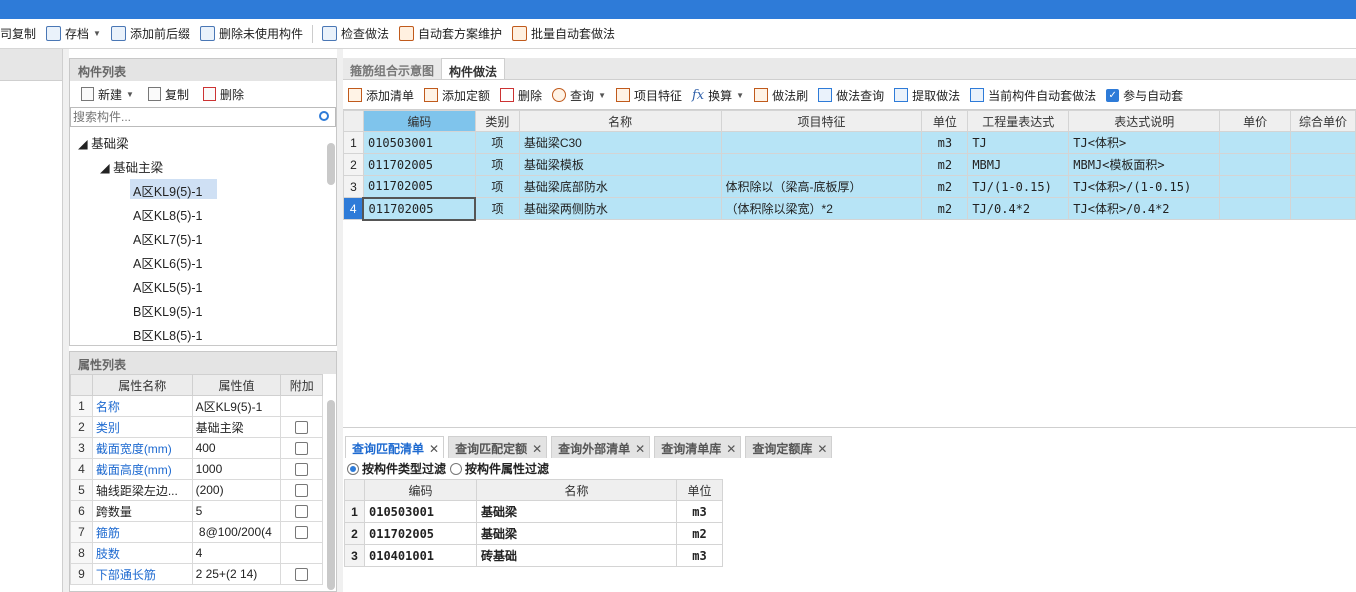 The width and height of the screenshot is (1356, 592). What do you see at coordinates (223, 94) in the screenshot?
I see `delete-component-button: 删除` at bounding box center [223, 94].